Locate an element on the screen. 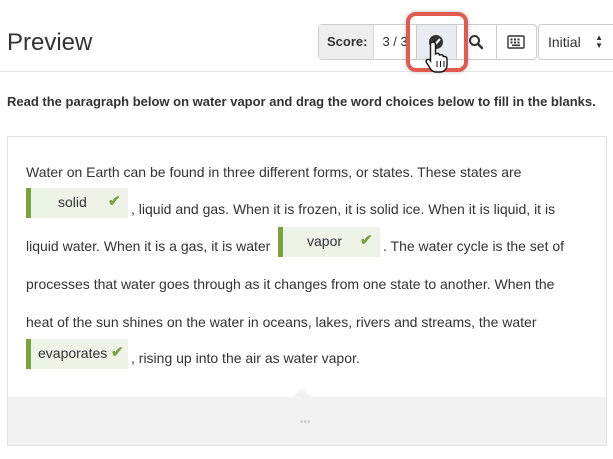 Image resolution: width=613 pixels, height=459 pixels. page-title: Preview is located at coordinates (50, 42).